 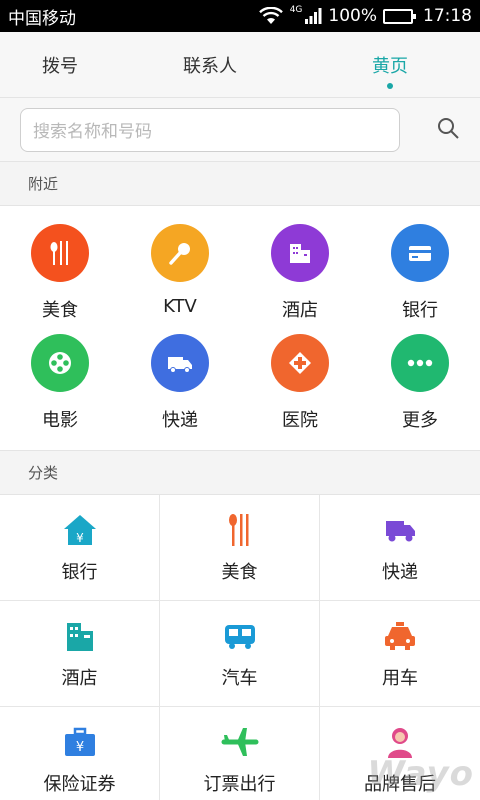 I want to click on microphone-icon, so click(x=180, y=253).